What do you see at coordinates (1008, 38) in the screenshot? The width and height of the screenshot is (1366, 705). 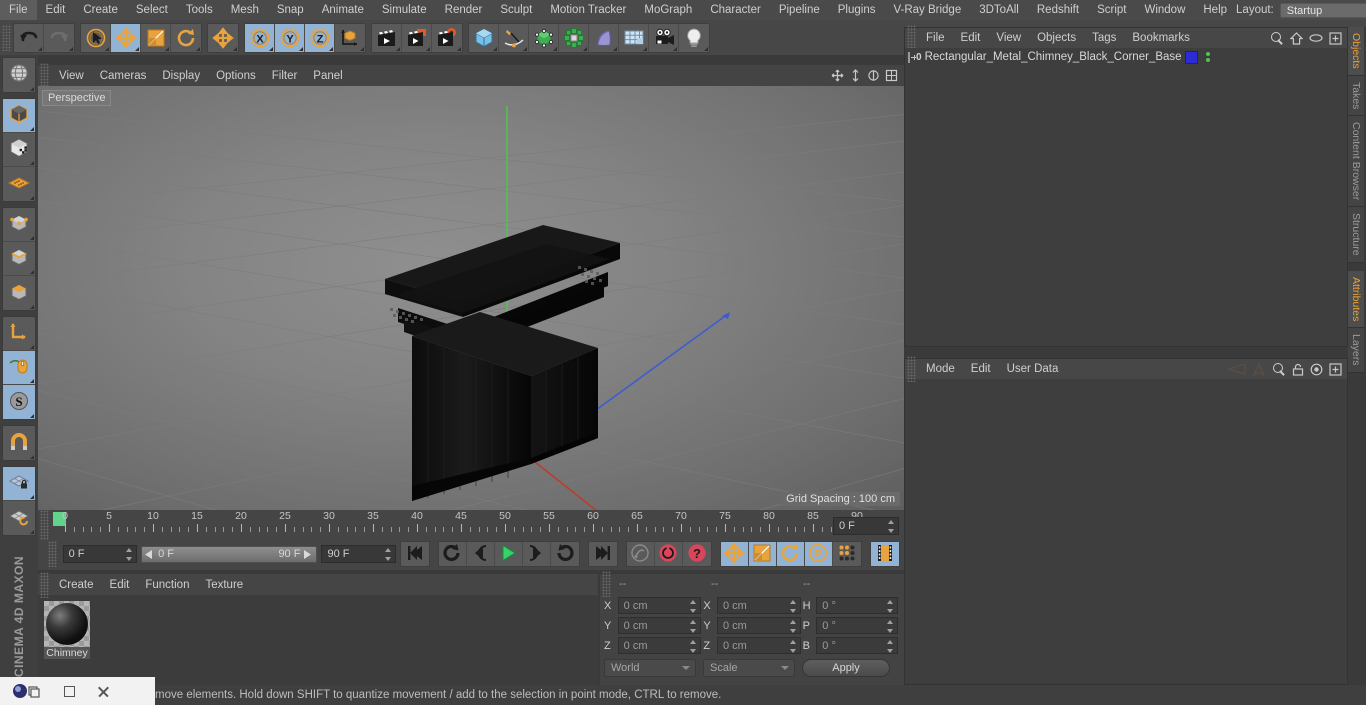 I see `object-menu-view: View` at bounding box center [1008, 38].